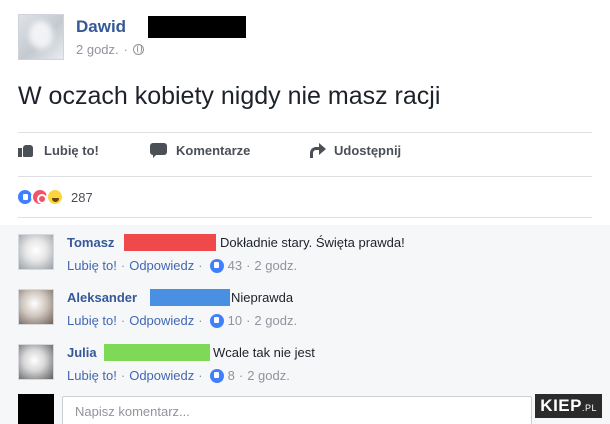 Image resolution: width=610 pixels, height=424 pixels. I want to click on watermark-brand: KIEP, so click(561, 405).